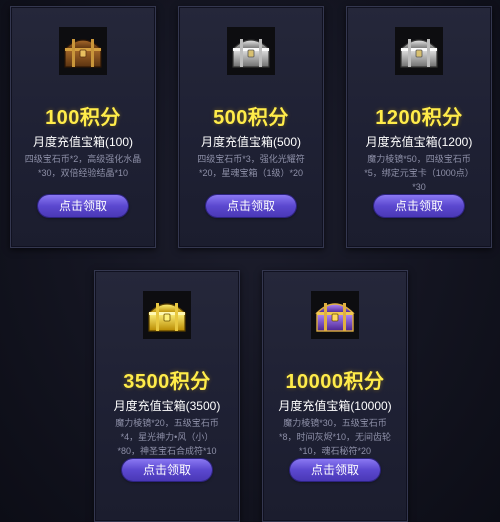 This screenshot has width=500, height=522. What do you see at coordinates (83, 159) in the screenshot?
I see `desc-line: 四级宝石币*2，高级强化水晶` at bounding box center [83, 159].